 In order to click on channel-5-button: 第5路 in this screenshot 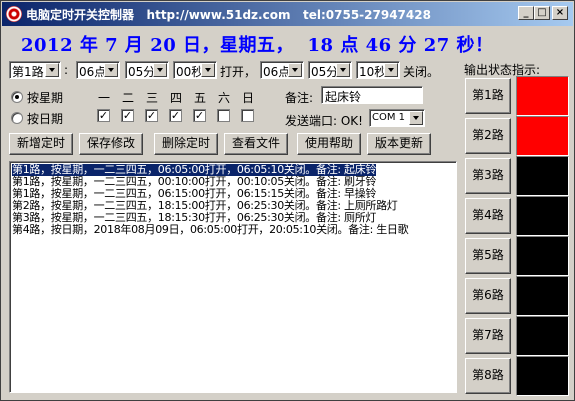, I will do `click(488, 256)`.